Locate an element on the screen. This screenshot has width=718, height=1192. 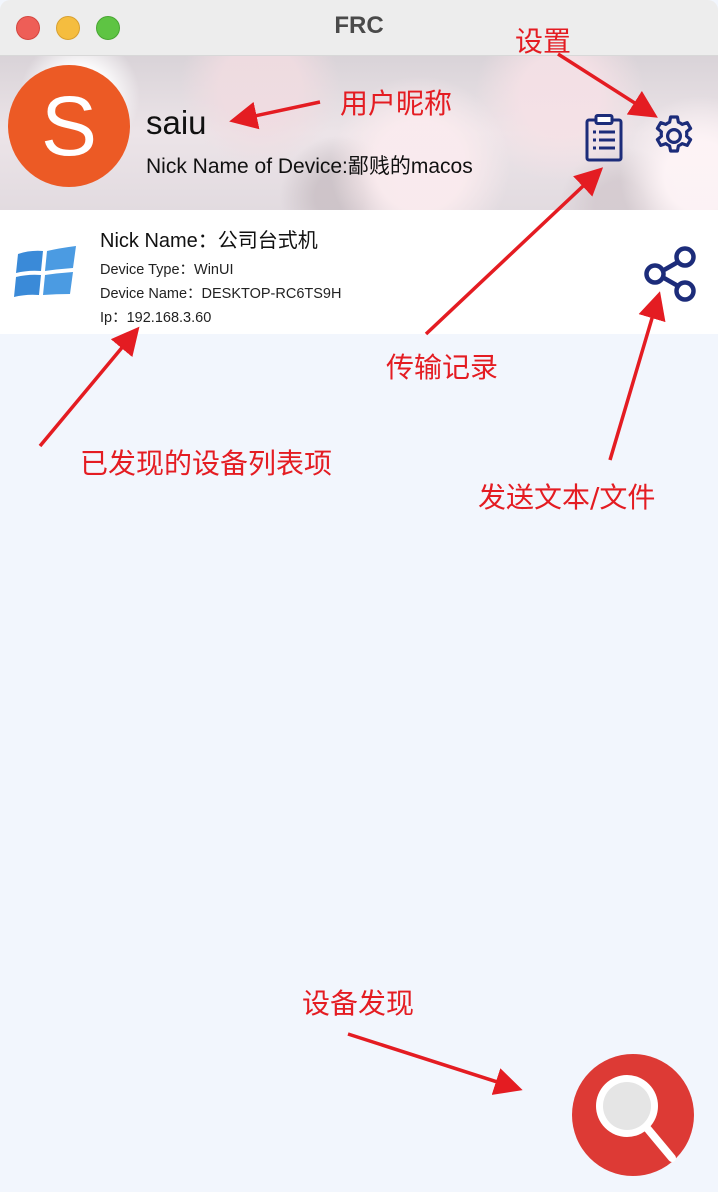
gear-icon is located at coordinates (674, 134).